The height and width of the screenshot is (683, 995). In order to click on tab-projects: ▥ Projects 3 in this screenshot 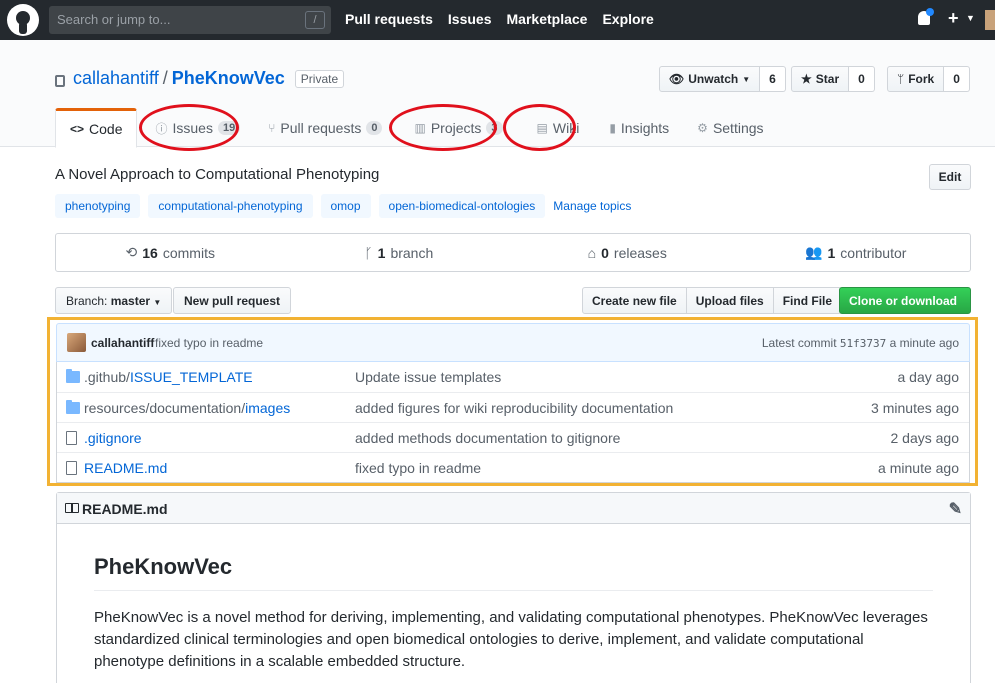, I will do `click(456, 128)`.